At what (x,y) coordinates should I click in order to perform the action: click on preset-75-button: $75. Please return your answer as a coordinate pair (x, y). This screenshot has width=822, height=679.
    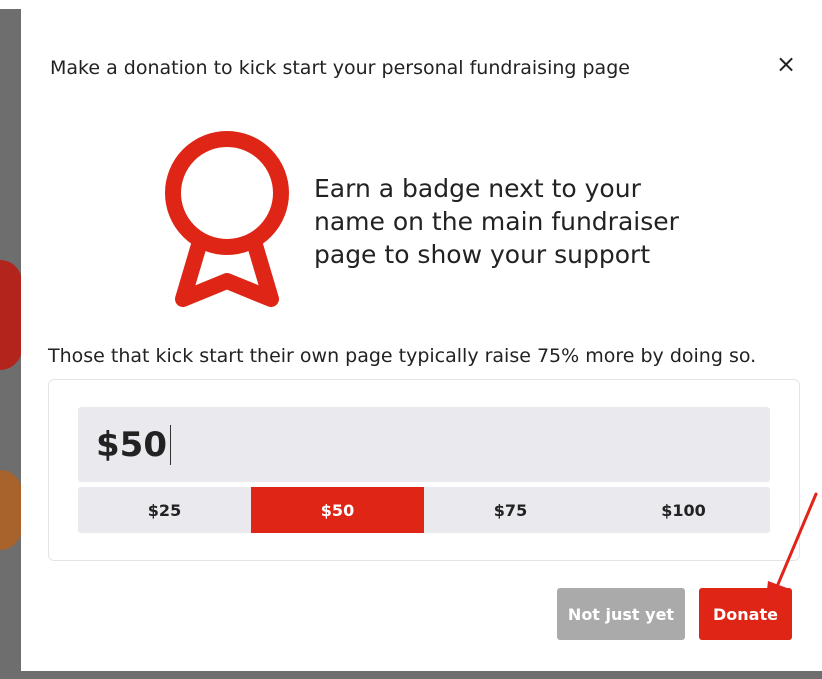
    Looking at the image, I should click on (510, 510).